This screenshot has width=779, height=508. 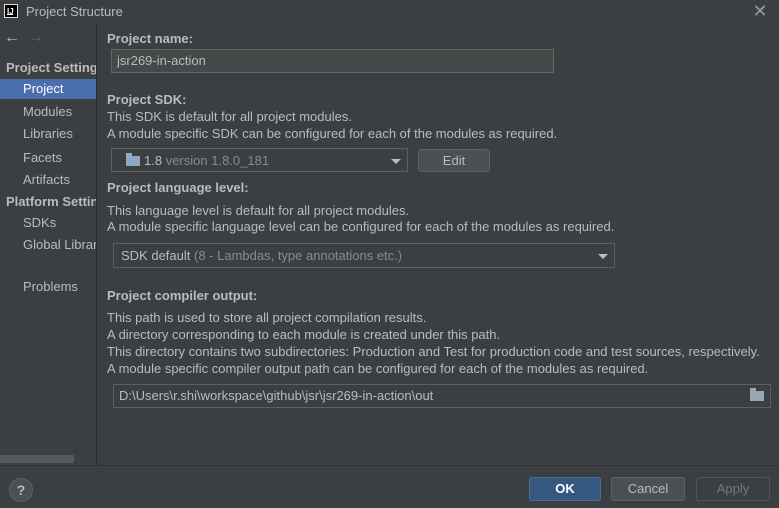 I want to click on cancel-button: Cancel, so click(x=648, y=489).